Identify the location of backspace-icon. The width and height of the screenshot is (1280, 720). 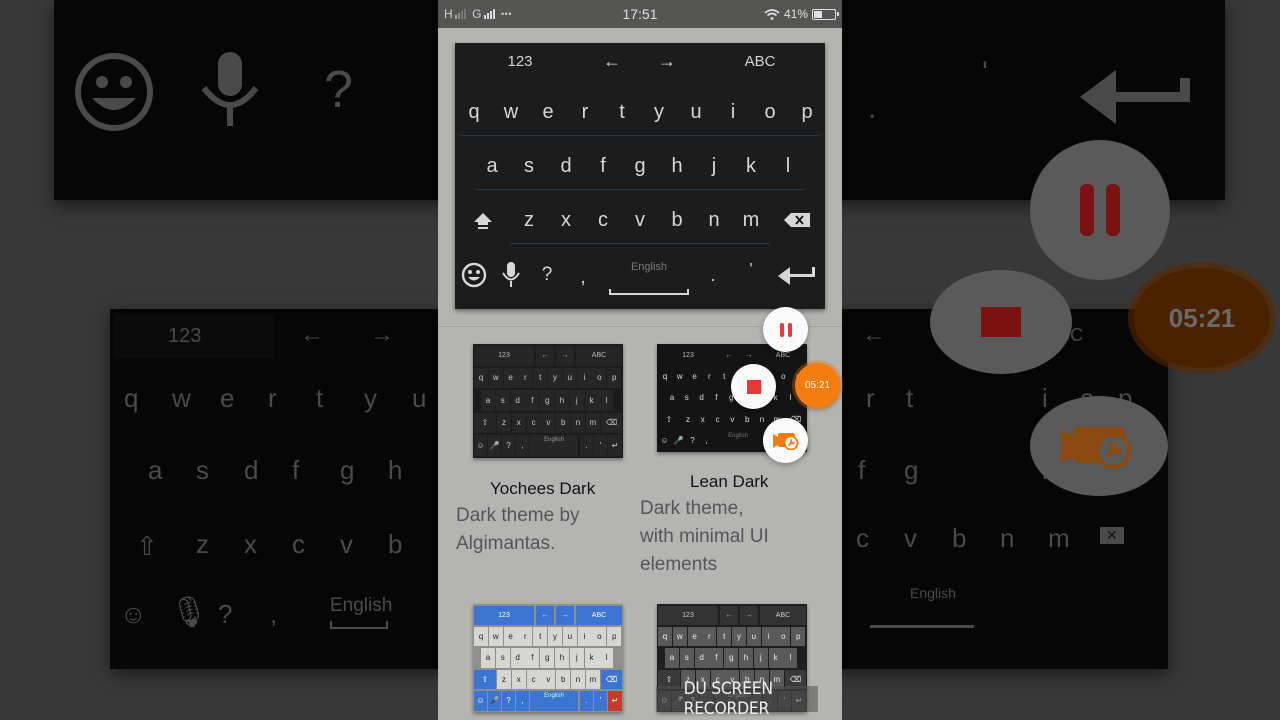
(797, 220).